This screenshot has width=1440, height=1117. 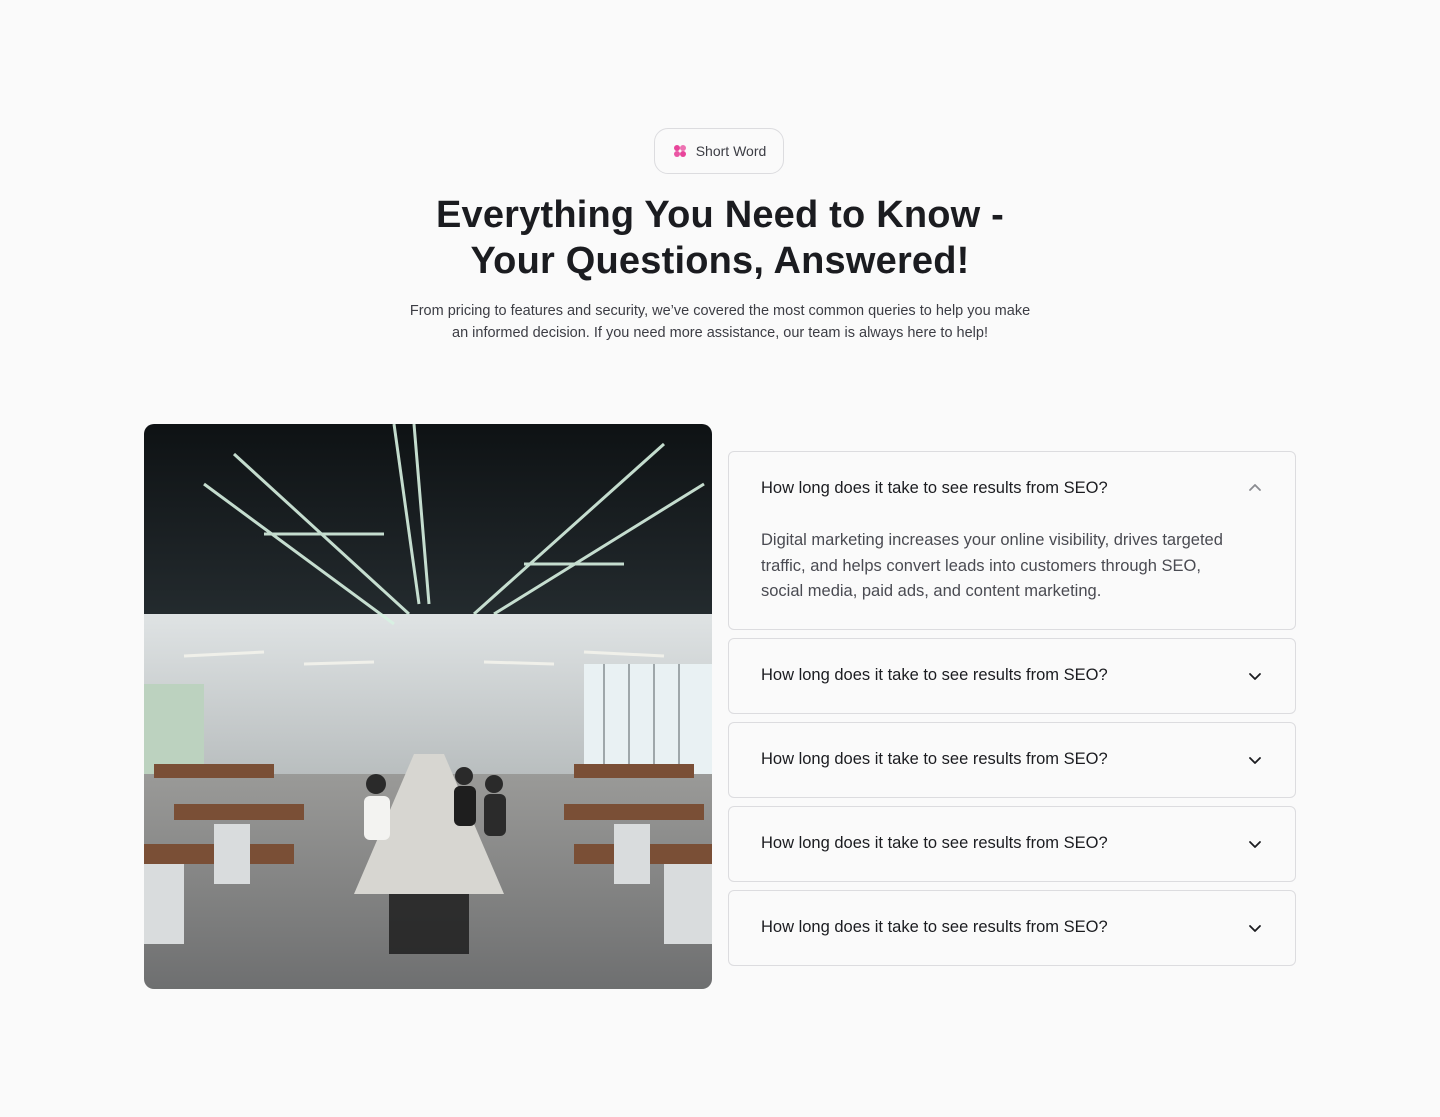 I want to click on title-line-1: Everything You Need to Know -, so click(x=720, y=215).